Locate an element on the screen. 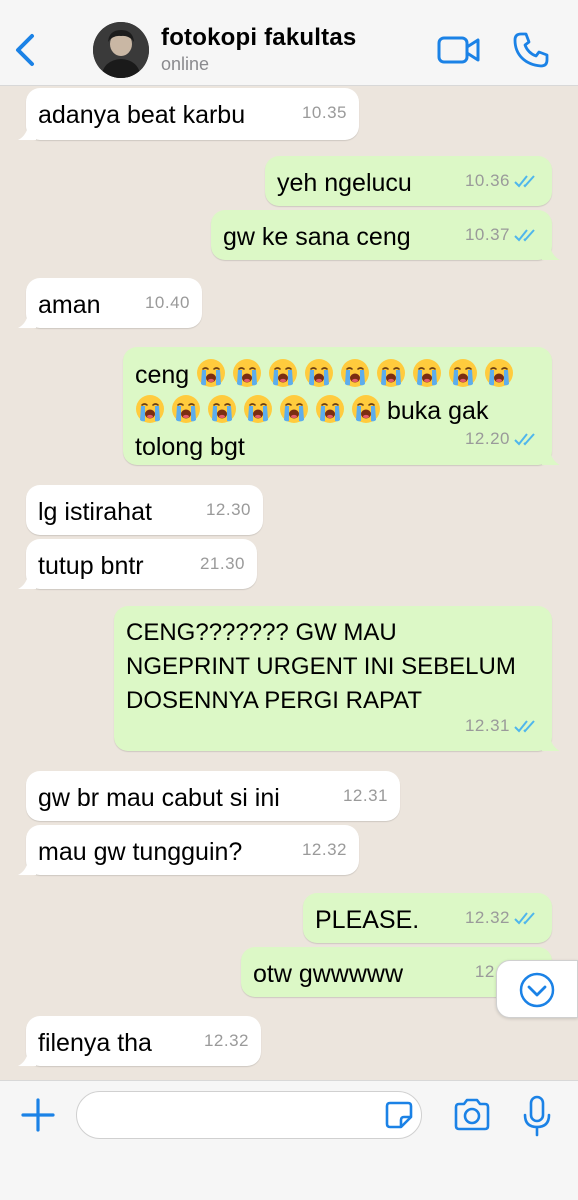 The width and height of the screenshot is (578, 1200). message-incoming: gw br mau cabut si ini 12.31 is located at coordinates (213, 796).